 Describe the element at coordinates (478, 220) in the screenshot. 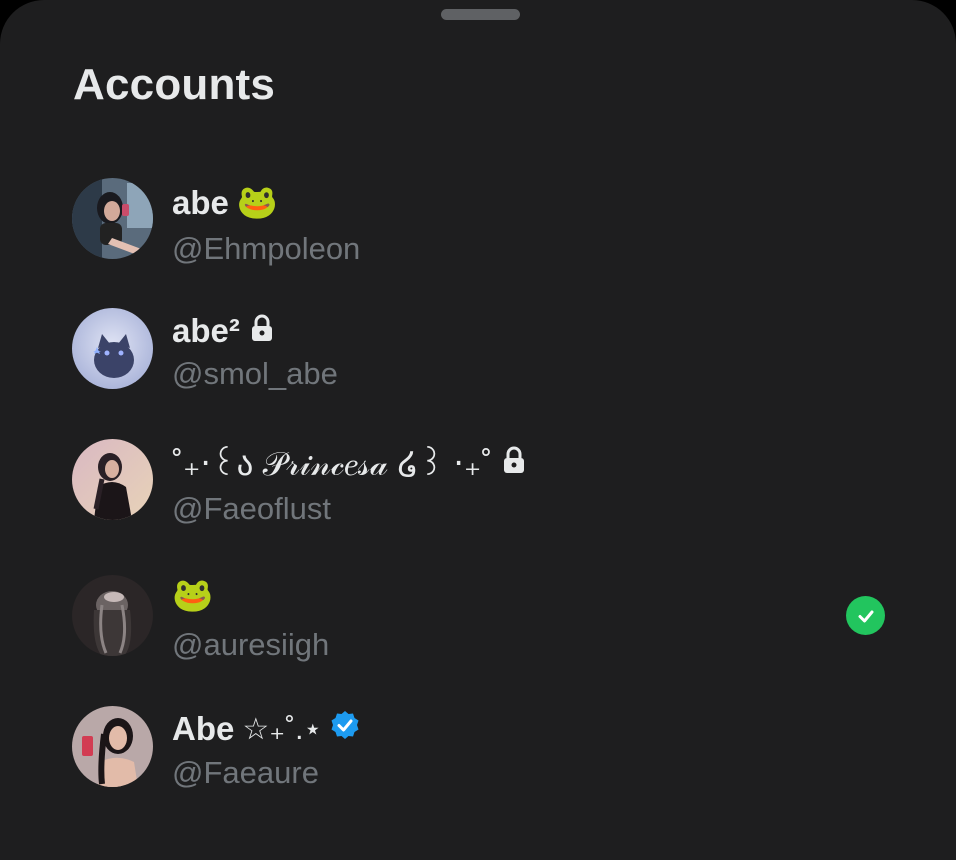

I see `account-row-ehmpoleon: abe 🐸 @Ehmpoleon` at that location.